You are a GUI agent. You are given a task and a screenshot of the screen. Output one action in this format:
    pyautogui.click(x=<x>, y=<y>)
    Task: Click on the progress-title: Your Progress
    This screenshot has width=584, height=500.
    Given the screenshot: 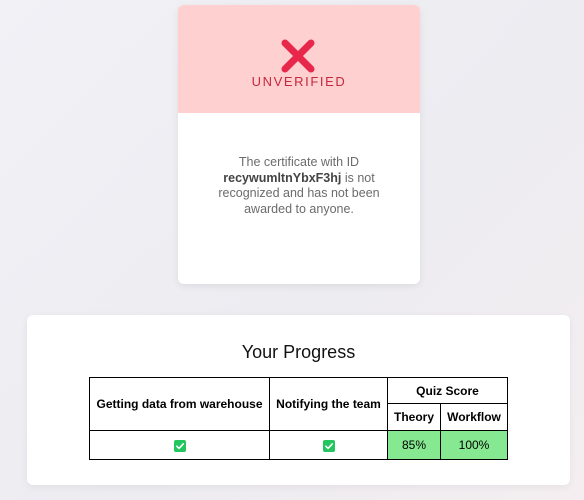 What is the action you would take?
    pyautogui.click(x=298, y=352)
    